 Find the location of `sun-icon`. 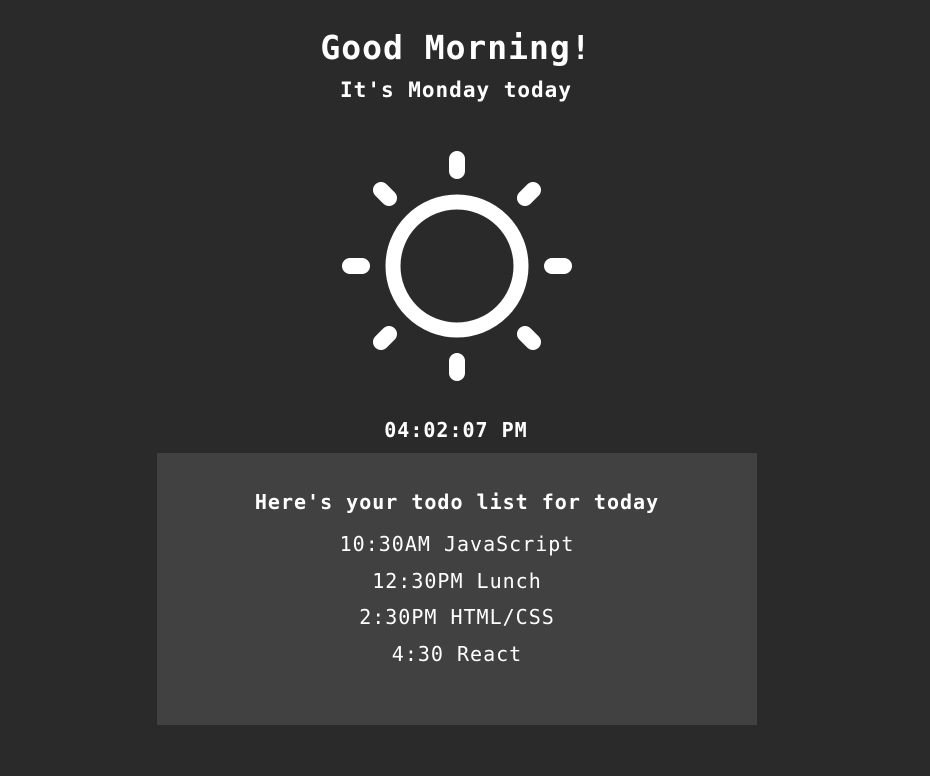

sun-icon is located at coordinates (457, 266).